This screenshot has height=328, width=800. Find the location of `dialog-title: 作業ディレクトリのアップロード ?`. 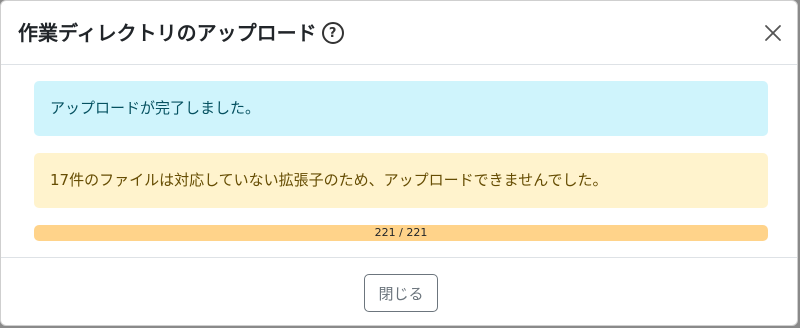

dialog-title: 作業ディレクトリのアップロード ? is located at coordinates (181, 33).